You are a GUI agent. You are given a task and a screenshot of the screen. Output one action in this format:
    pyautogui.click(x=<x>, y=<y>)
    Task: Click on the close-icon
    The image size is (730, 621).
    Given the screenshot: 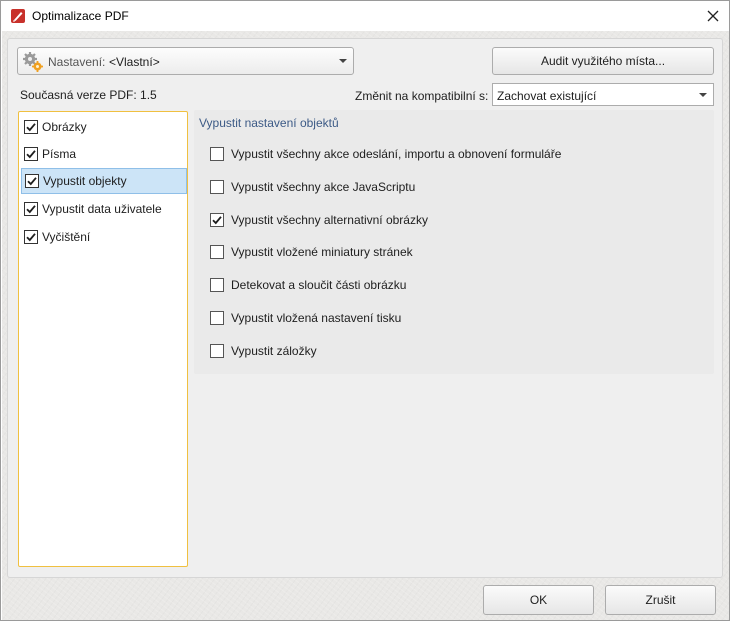 What is the action you would take?
    pyautogui.click(x=713, y=16)
    